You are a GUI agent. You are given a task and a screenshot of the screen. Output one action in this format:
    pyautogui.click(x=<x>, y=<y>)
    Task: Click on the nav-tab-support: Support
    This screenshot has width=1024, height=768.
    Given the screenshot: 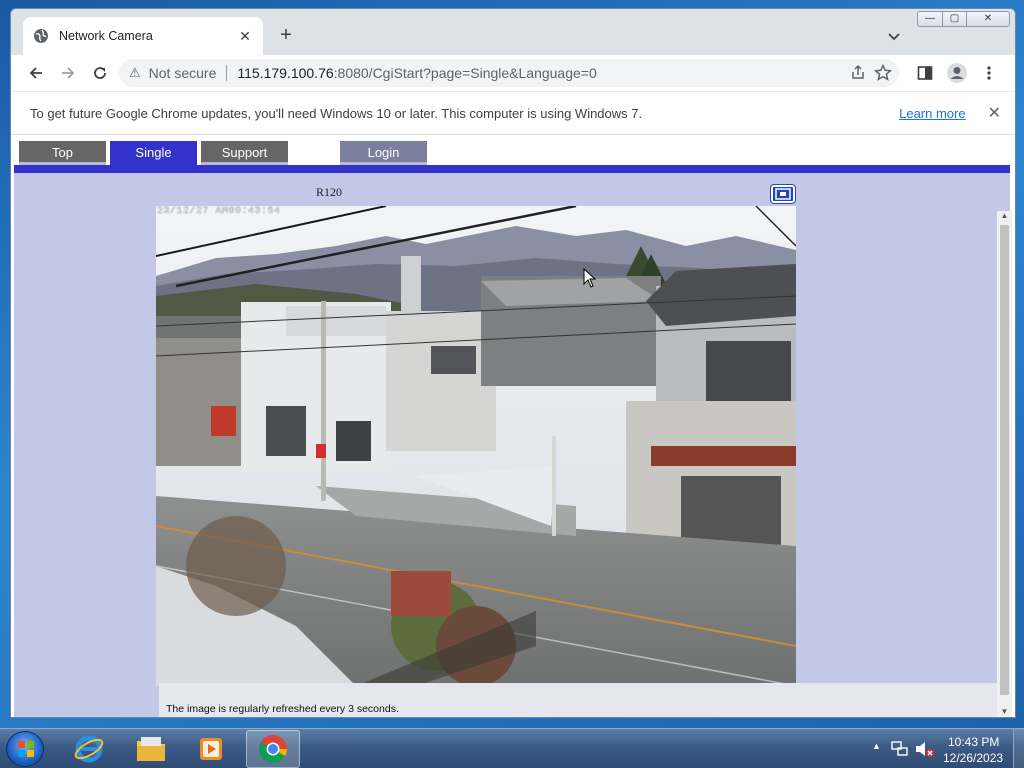 What is the action you would take?
    pyautogui.click(x=244, y=153)
    